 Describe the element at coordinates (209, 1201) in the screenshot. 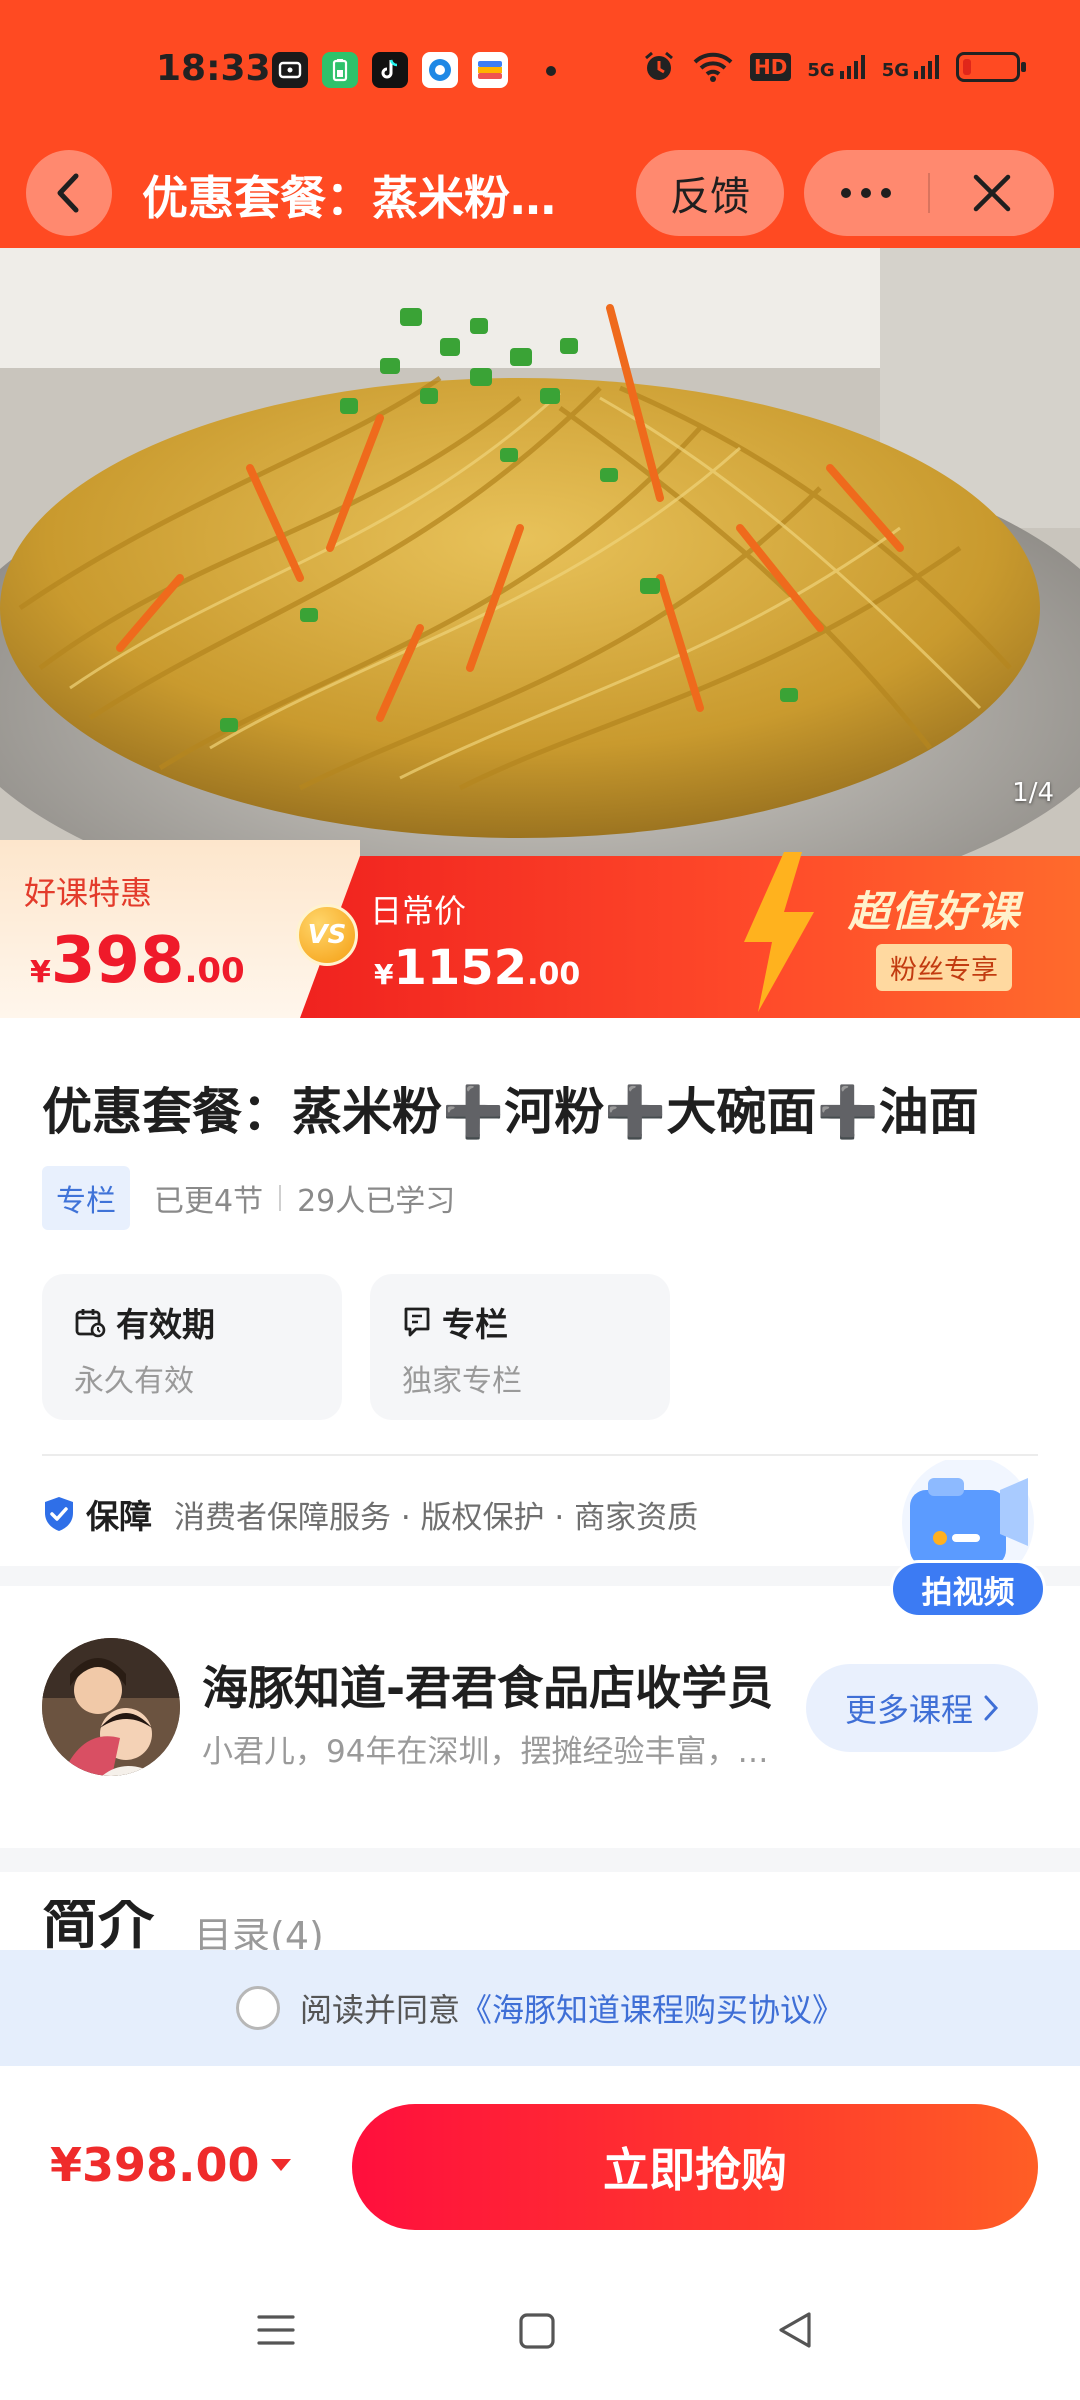

I see `update-count: 已更4节` at that location.